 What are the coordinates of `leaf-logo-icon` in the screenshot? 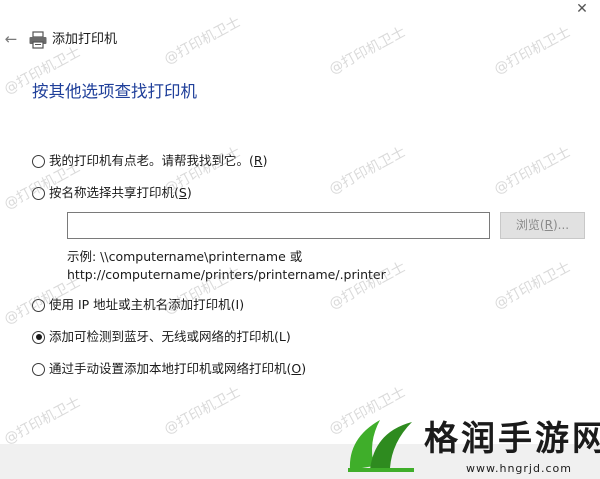 It's located at (381, 446).